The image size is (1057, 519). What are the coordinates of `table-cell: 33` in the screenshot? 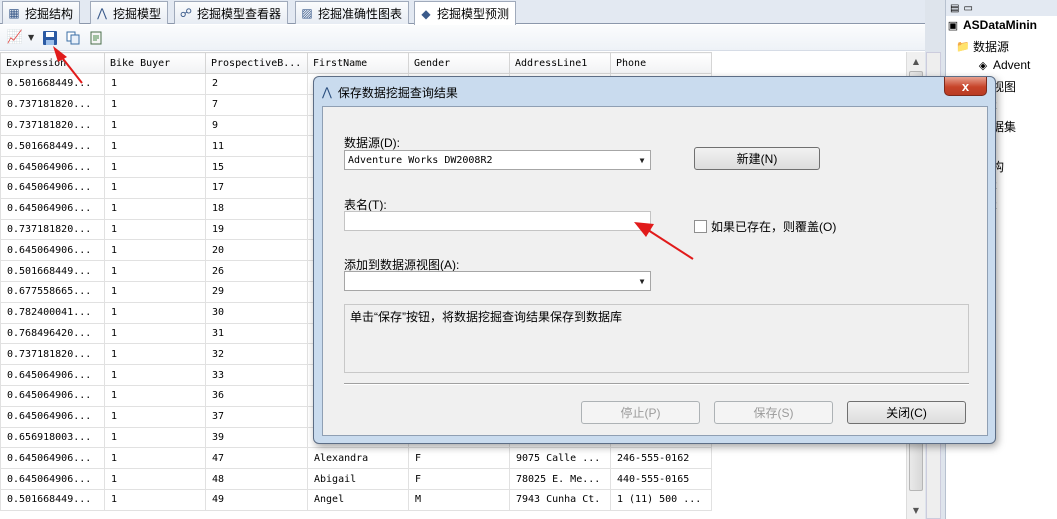 It's located at (256, 375).